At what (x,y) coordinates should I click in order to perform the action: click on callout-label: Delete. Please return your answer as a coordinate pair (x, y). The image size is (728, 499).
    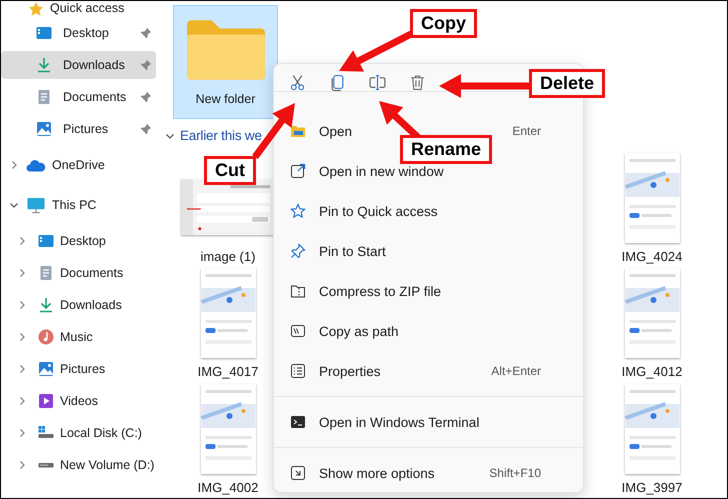
    Looking at the image, I should click on (567, 83).